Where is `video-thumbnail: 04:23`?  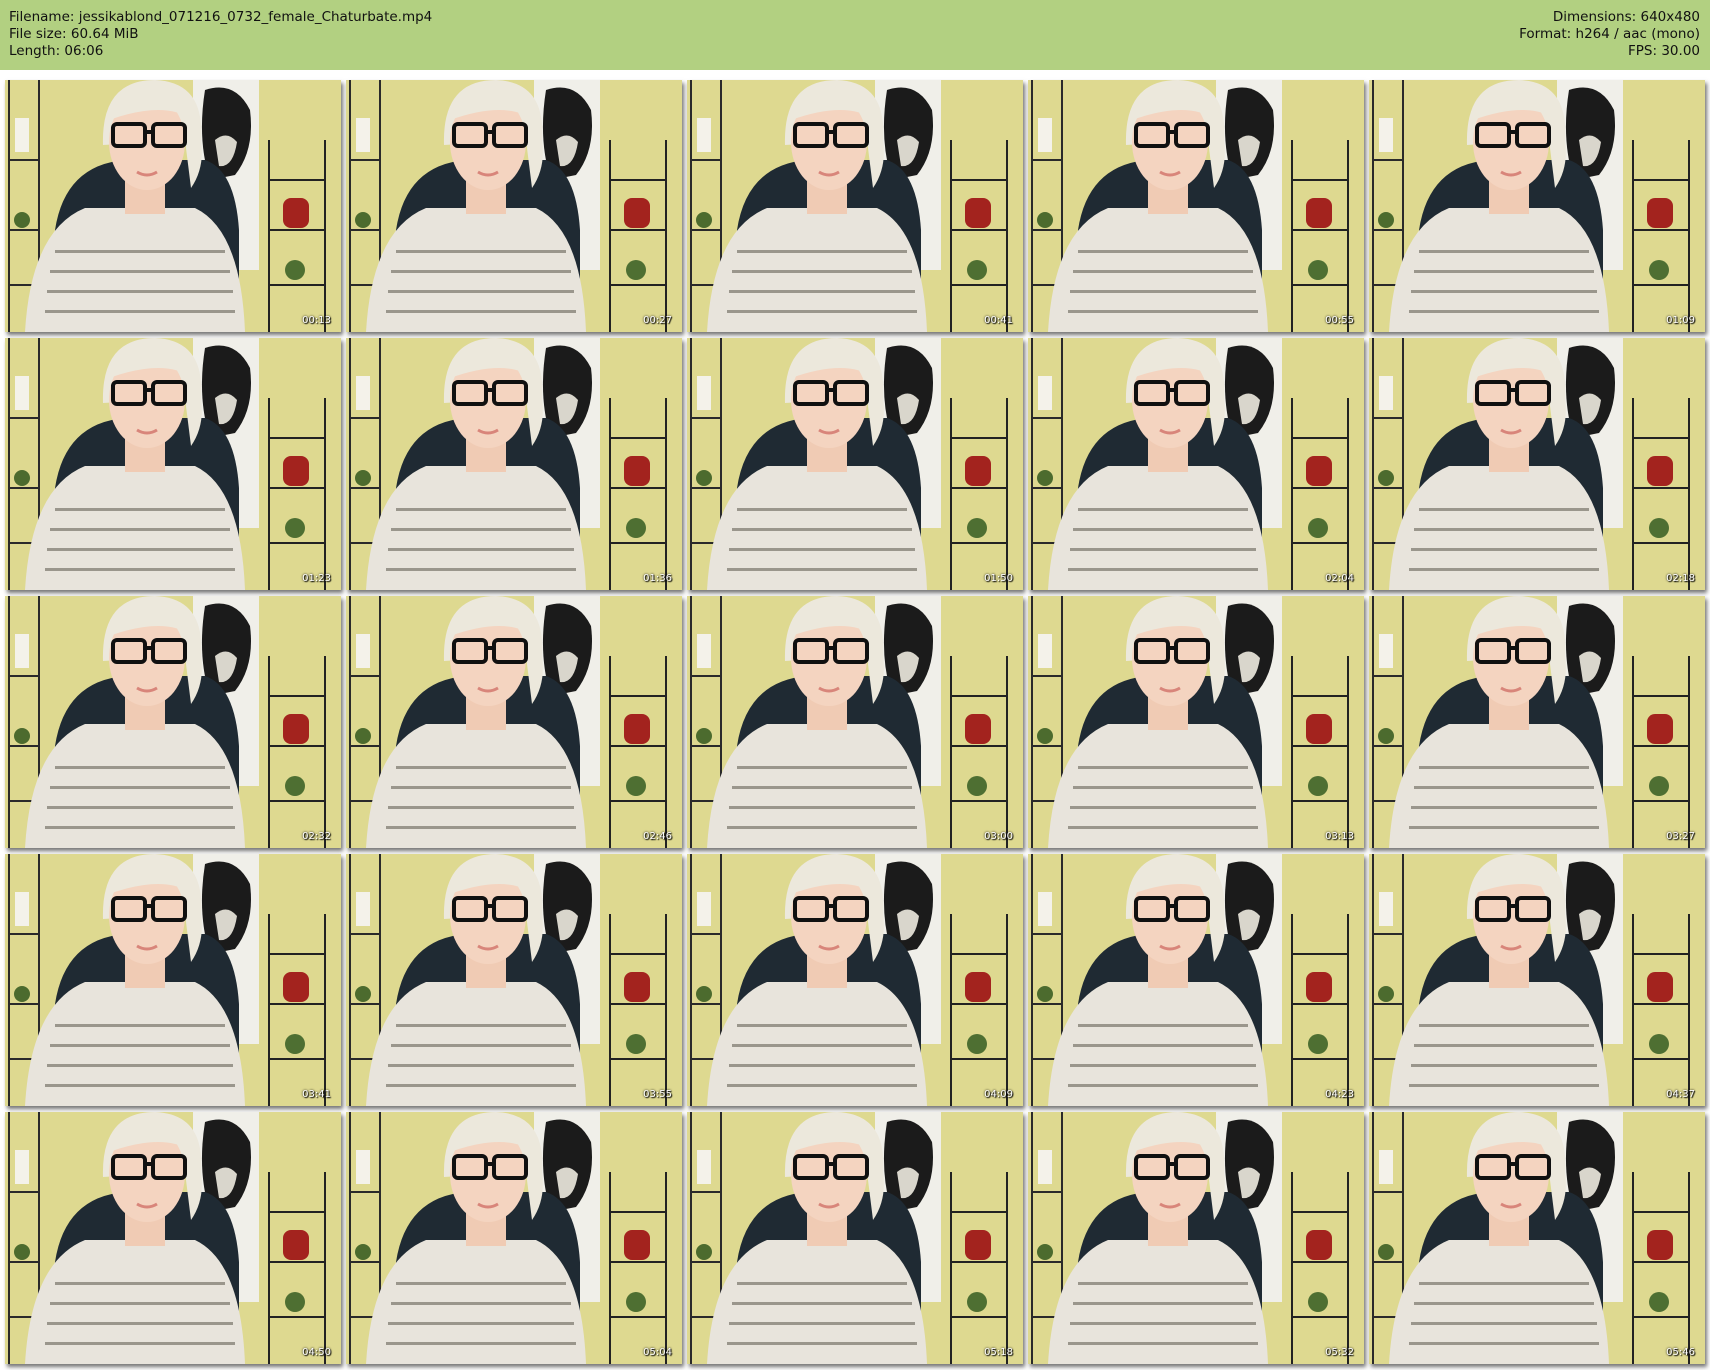
video-thumbnail: 04:23 is located at coordinates (1196, 980).